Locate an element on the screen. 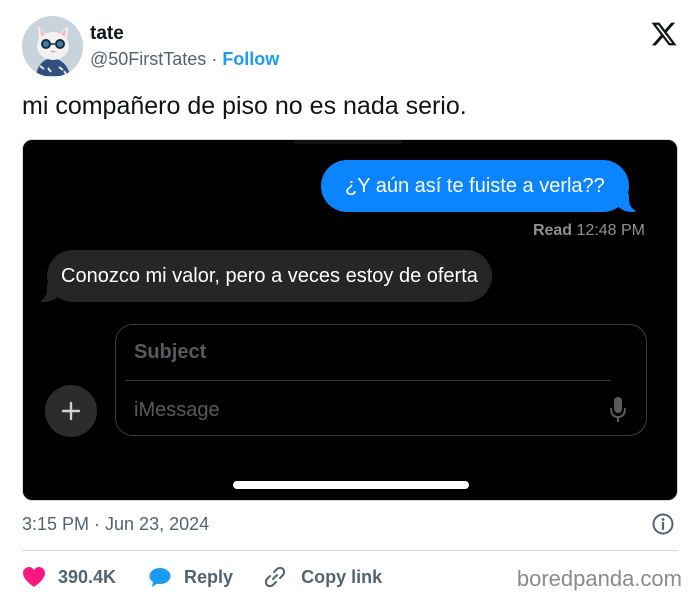 Image resolution: width=700 pixels, height=604 pixels. read-label: Read is located at coordinates (552, 230).